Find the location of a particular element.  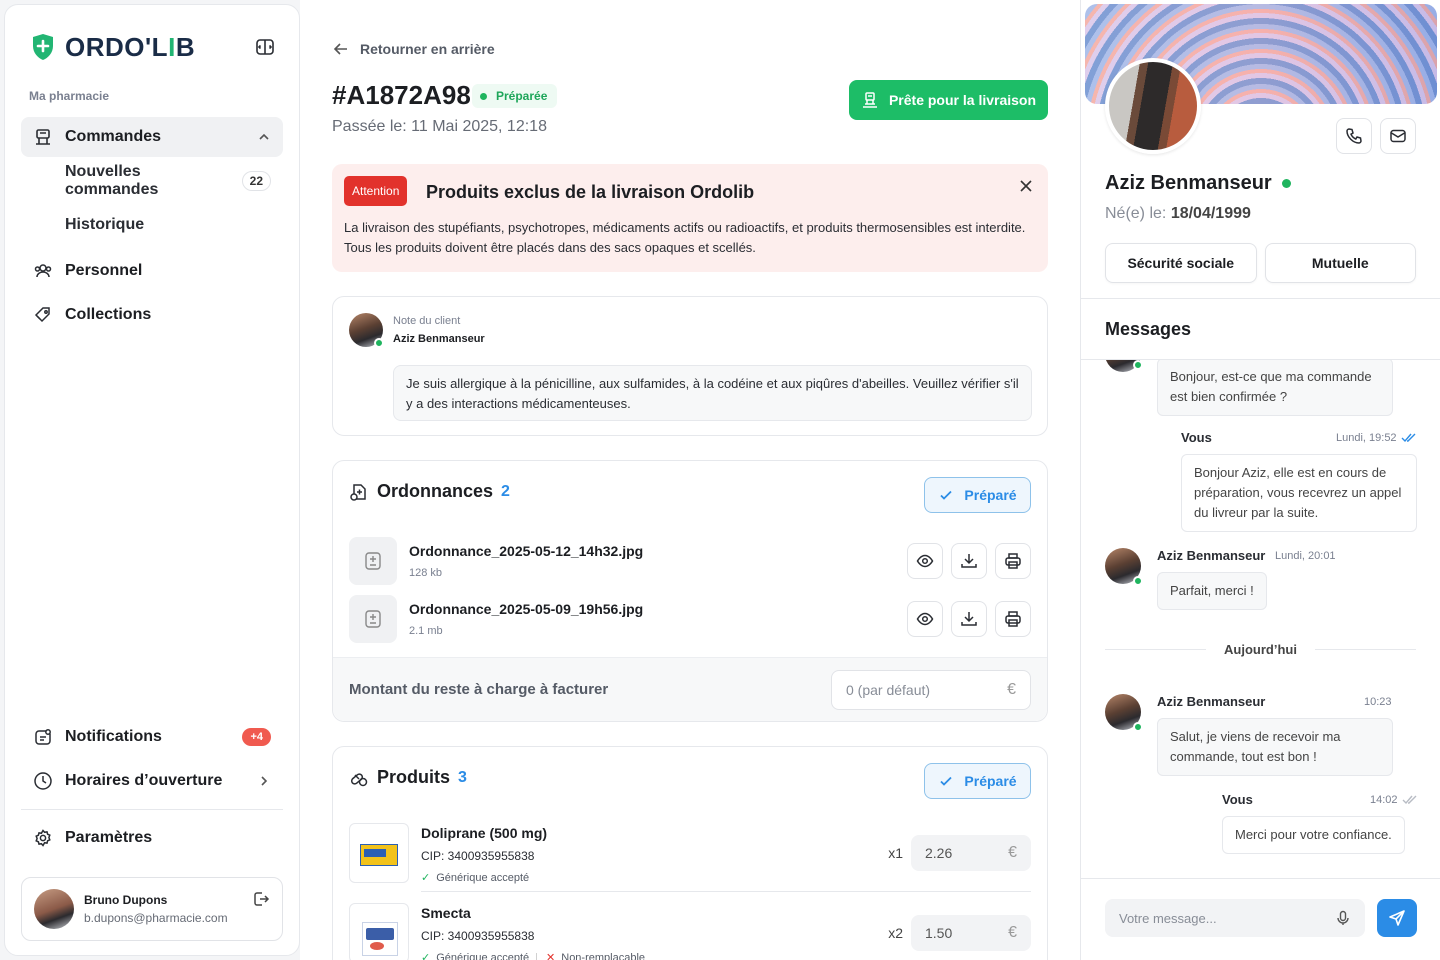

logo-text: ORDO'LIB is located at coordinates (130, 46).